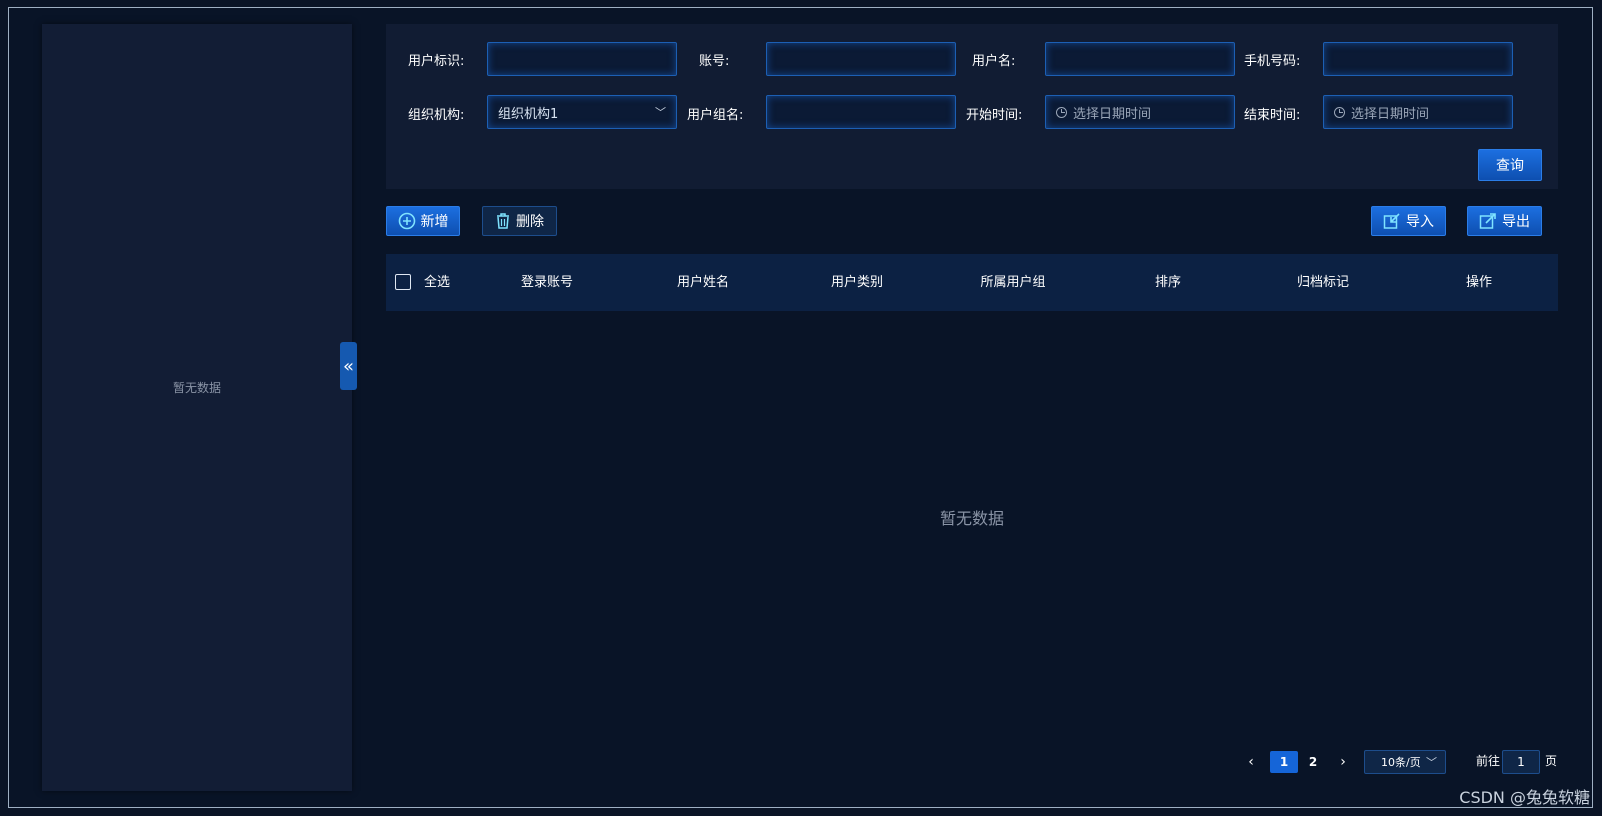 This screenshot has width=1602, height=816. Describe the element at coordinates (703, 282) in the screenshot. I see `column-header: 用户姓名` at that location.